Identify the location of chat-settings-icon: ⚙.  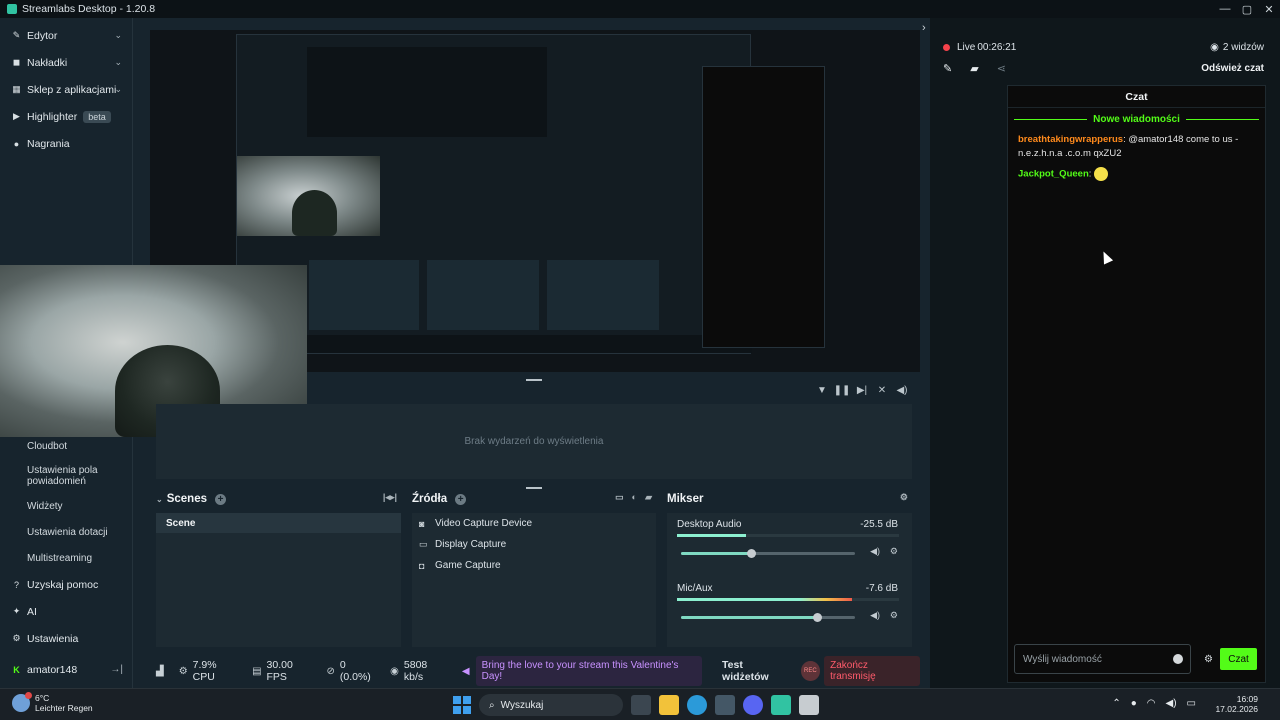
(1208, 659).